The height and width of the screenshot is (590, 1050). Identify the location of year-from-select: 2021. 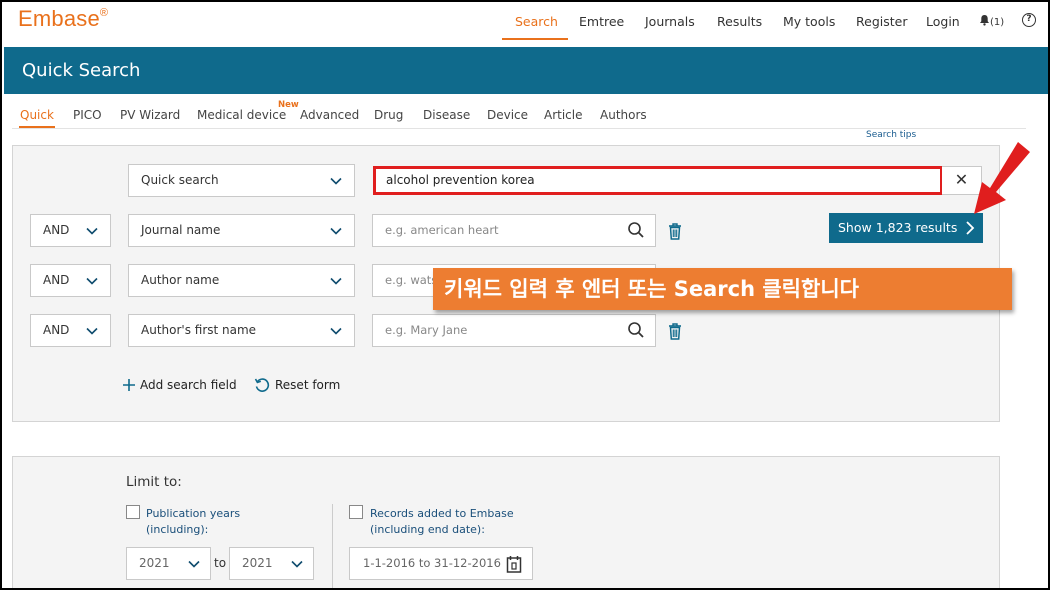
(168, 563).